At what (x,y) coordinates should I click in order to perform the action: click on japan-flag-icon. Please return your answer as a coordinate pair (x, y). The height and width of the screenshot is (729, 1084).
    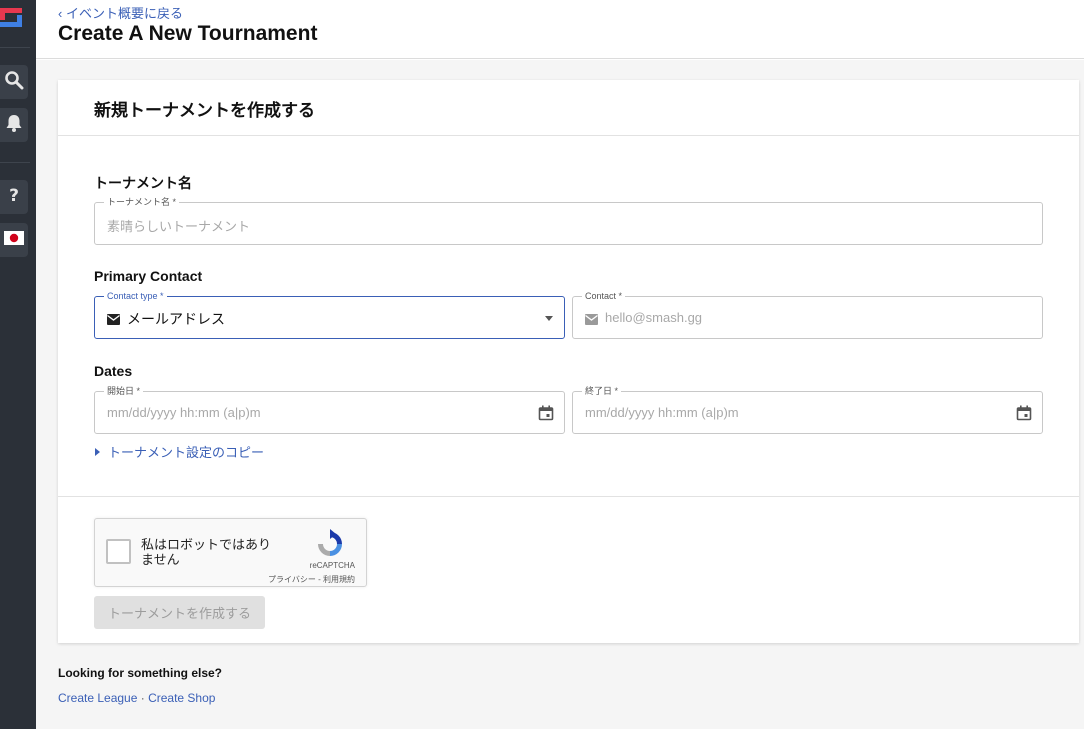
    Looking at the image, I should click on (14, 240).